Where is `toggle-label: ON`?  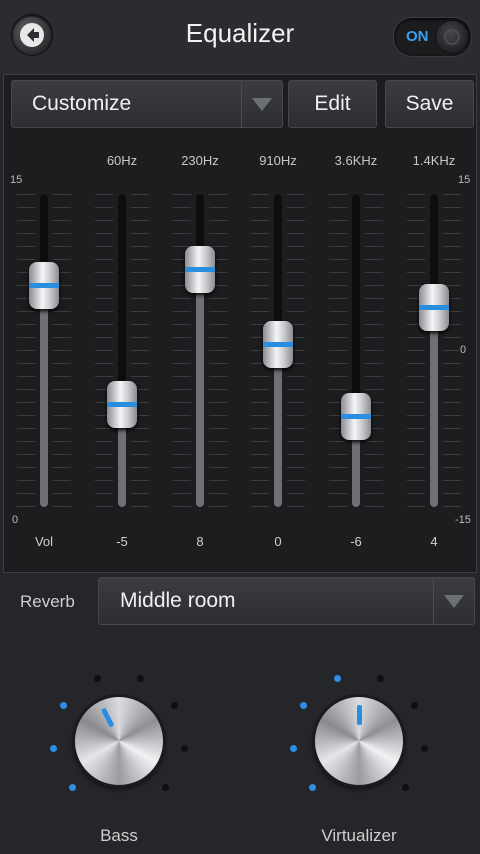
toggle-label: ON is located at coordinates (417, 36).